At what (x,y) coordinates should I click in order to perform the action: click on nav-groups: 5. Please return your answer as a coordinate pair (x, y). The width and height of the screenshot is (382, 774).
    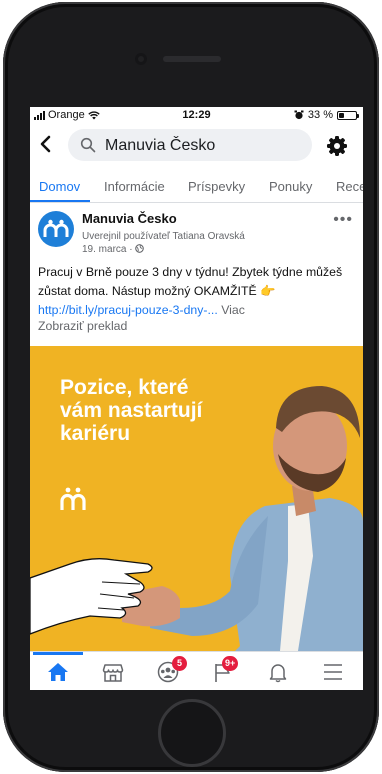
    Looking at the image, I should click on (168, 671).